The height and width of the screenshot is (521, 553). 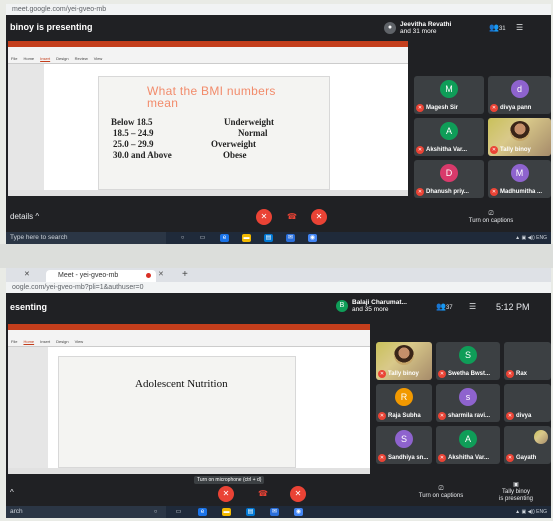 What do you see at coordinates (189, 471) in the screenshot?
I see `ppt-statusbar` at bounding box center [189, 471].